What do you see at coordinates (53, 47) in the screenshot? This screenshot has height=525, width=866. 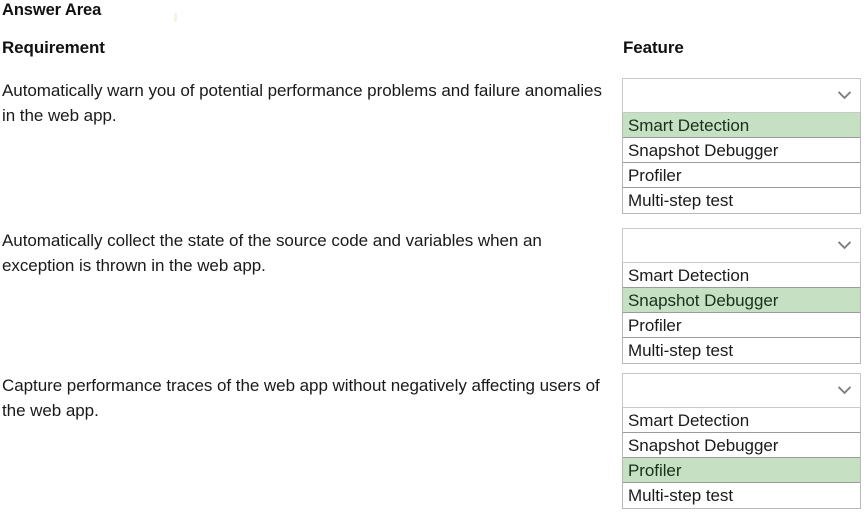 I see `column-header-requirement: Requirement` at bounding box center [53, 47].